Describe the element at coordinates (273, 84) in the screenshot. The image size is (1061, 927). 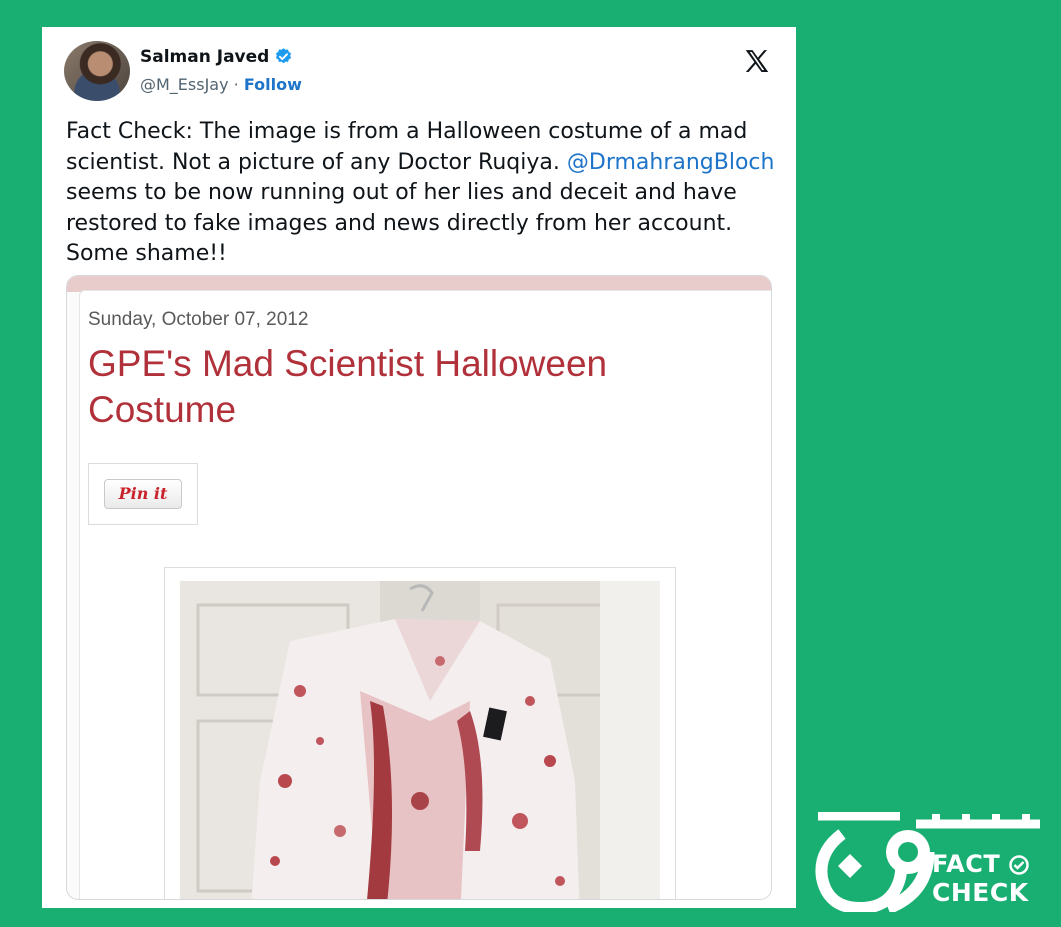
I see `follow-button: Follow` at that location.